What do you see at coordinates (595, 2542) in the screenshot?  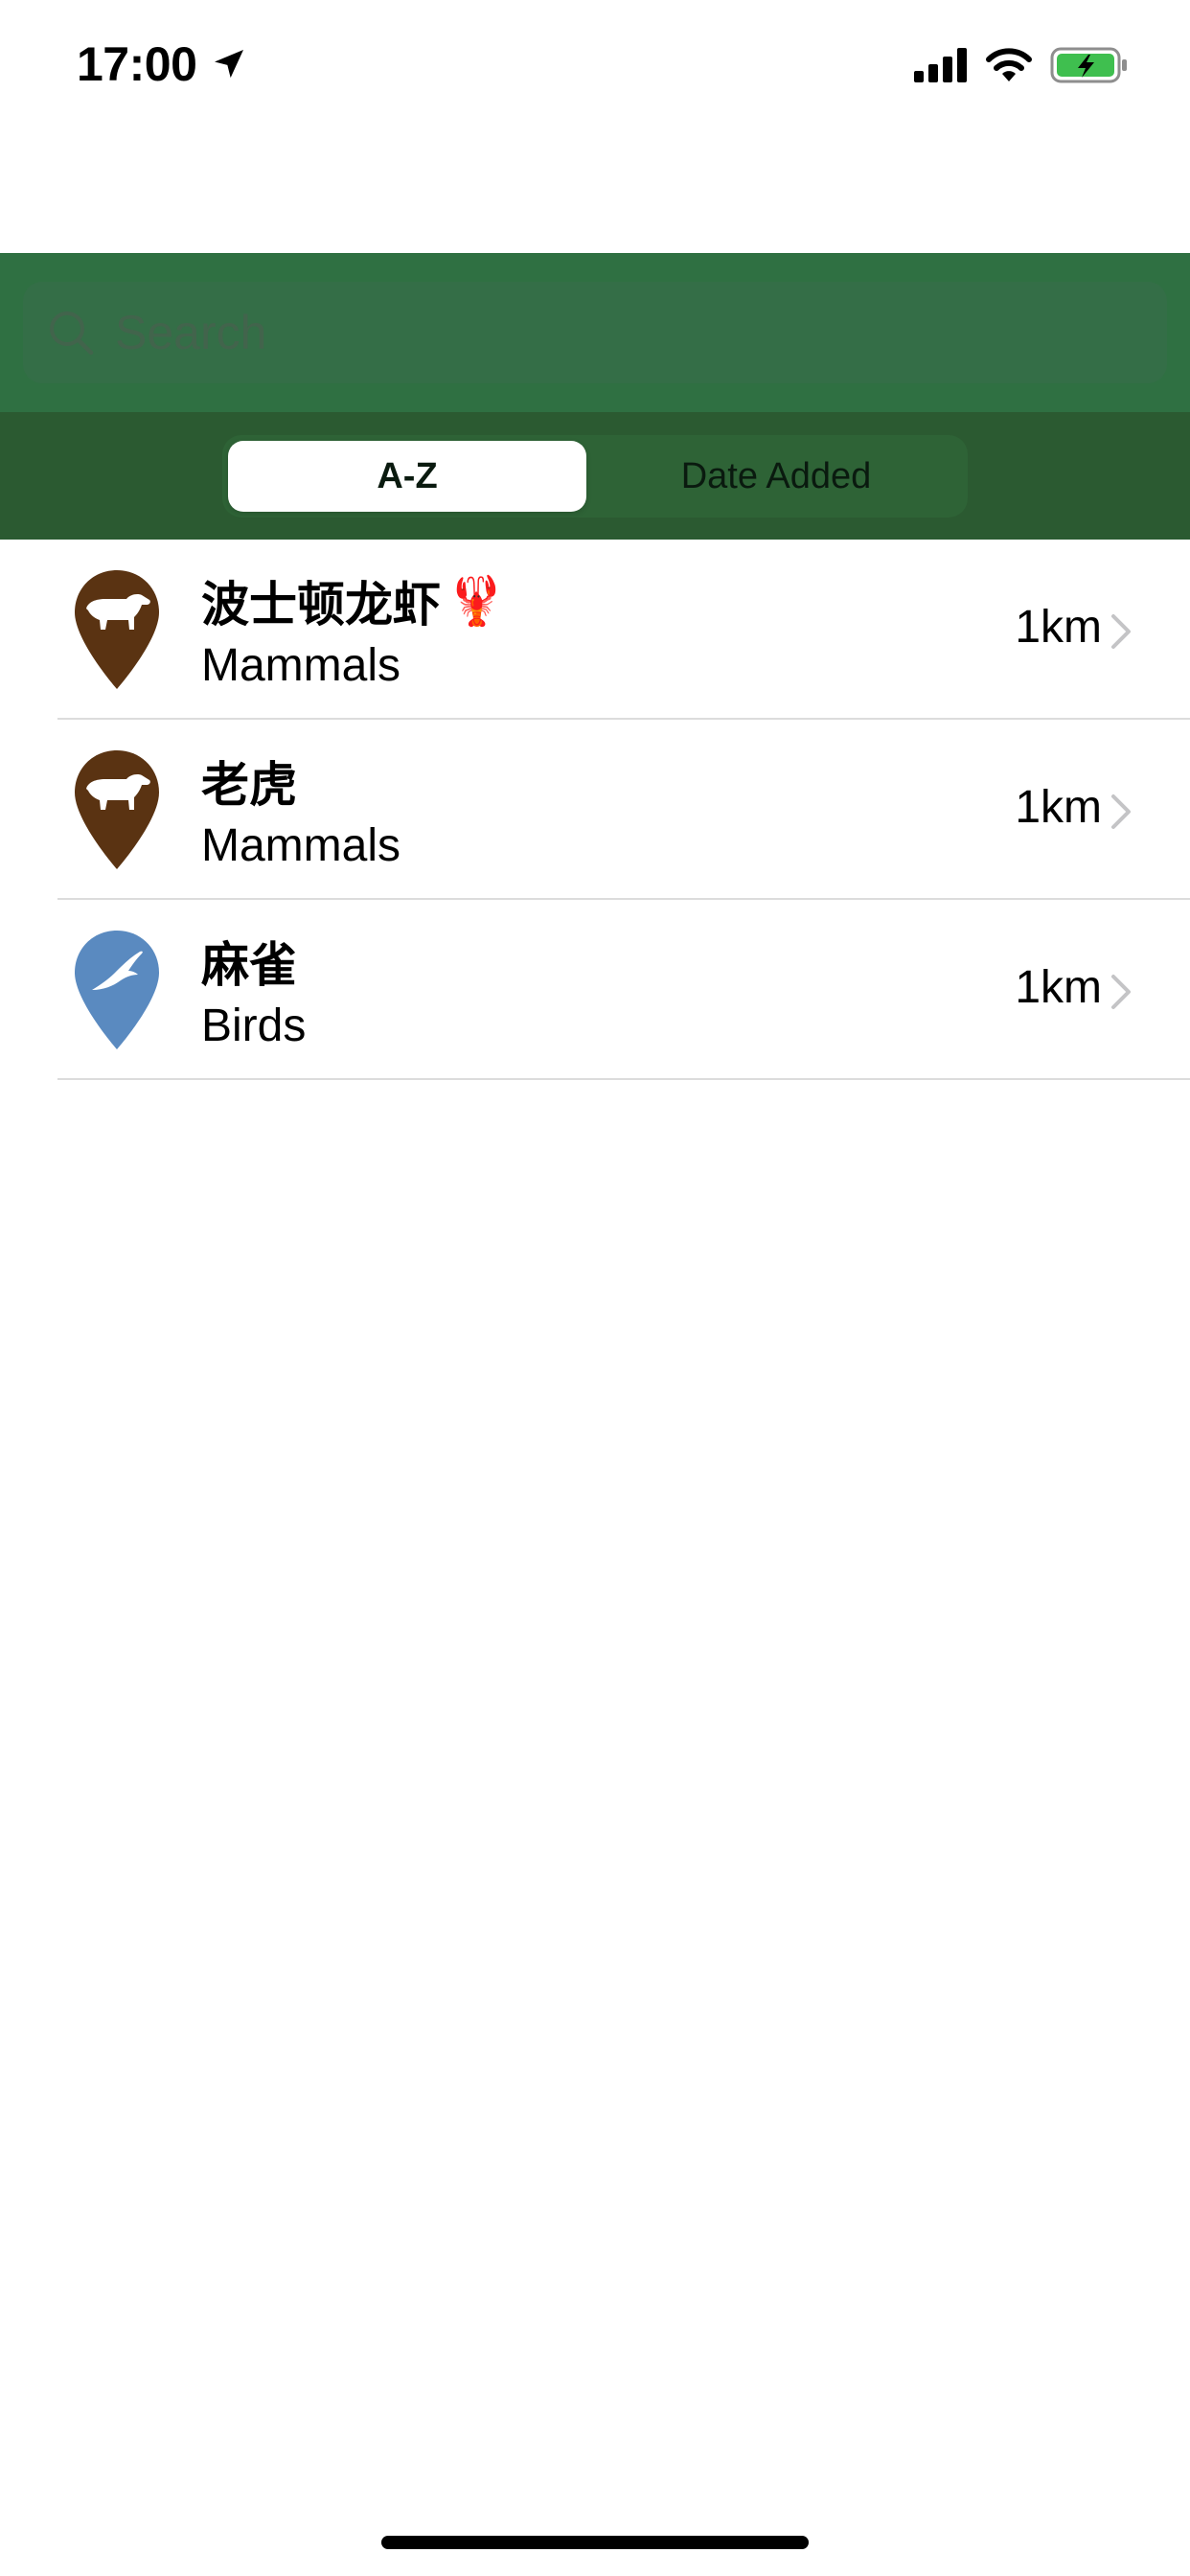 I see `home-indicator` at bounding box center [595, 2542].